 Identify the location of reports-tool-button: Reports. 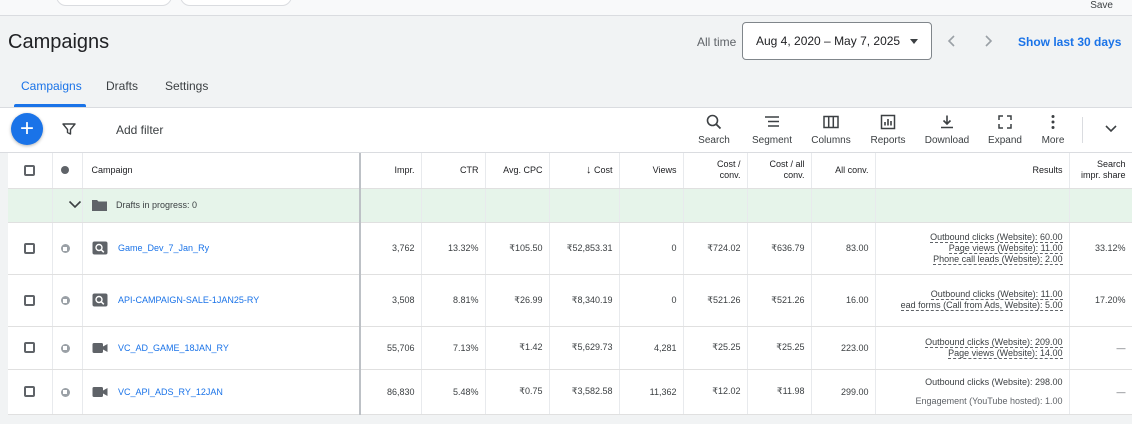
(888, 129).